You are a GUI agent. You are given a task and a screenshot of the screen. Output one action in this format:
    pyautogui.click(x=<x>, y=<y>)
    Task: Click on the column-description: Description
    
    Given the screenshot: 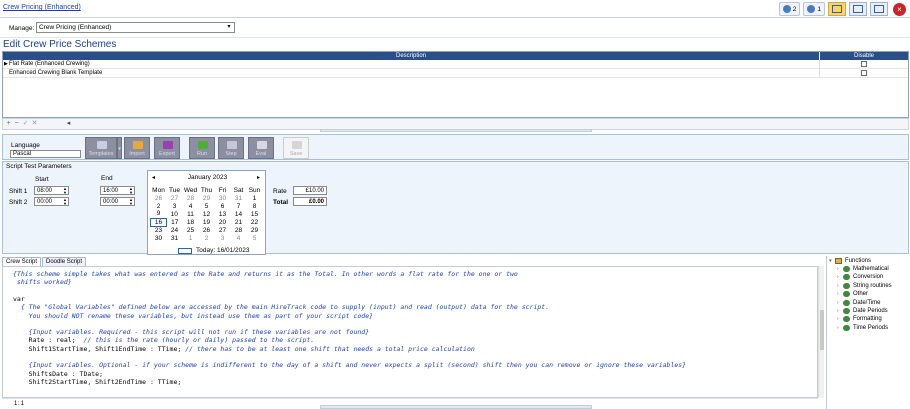 What is the action you would take?
    pyautogui.click(x=411, y=56)
    